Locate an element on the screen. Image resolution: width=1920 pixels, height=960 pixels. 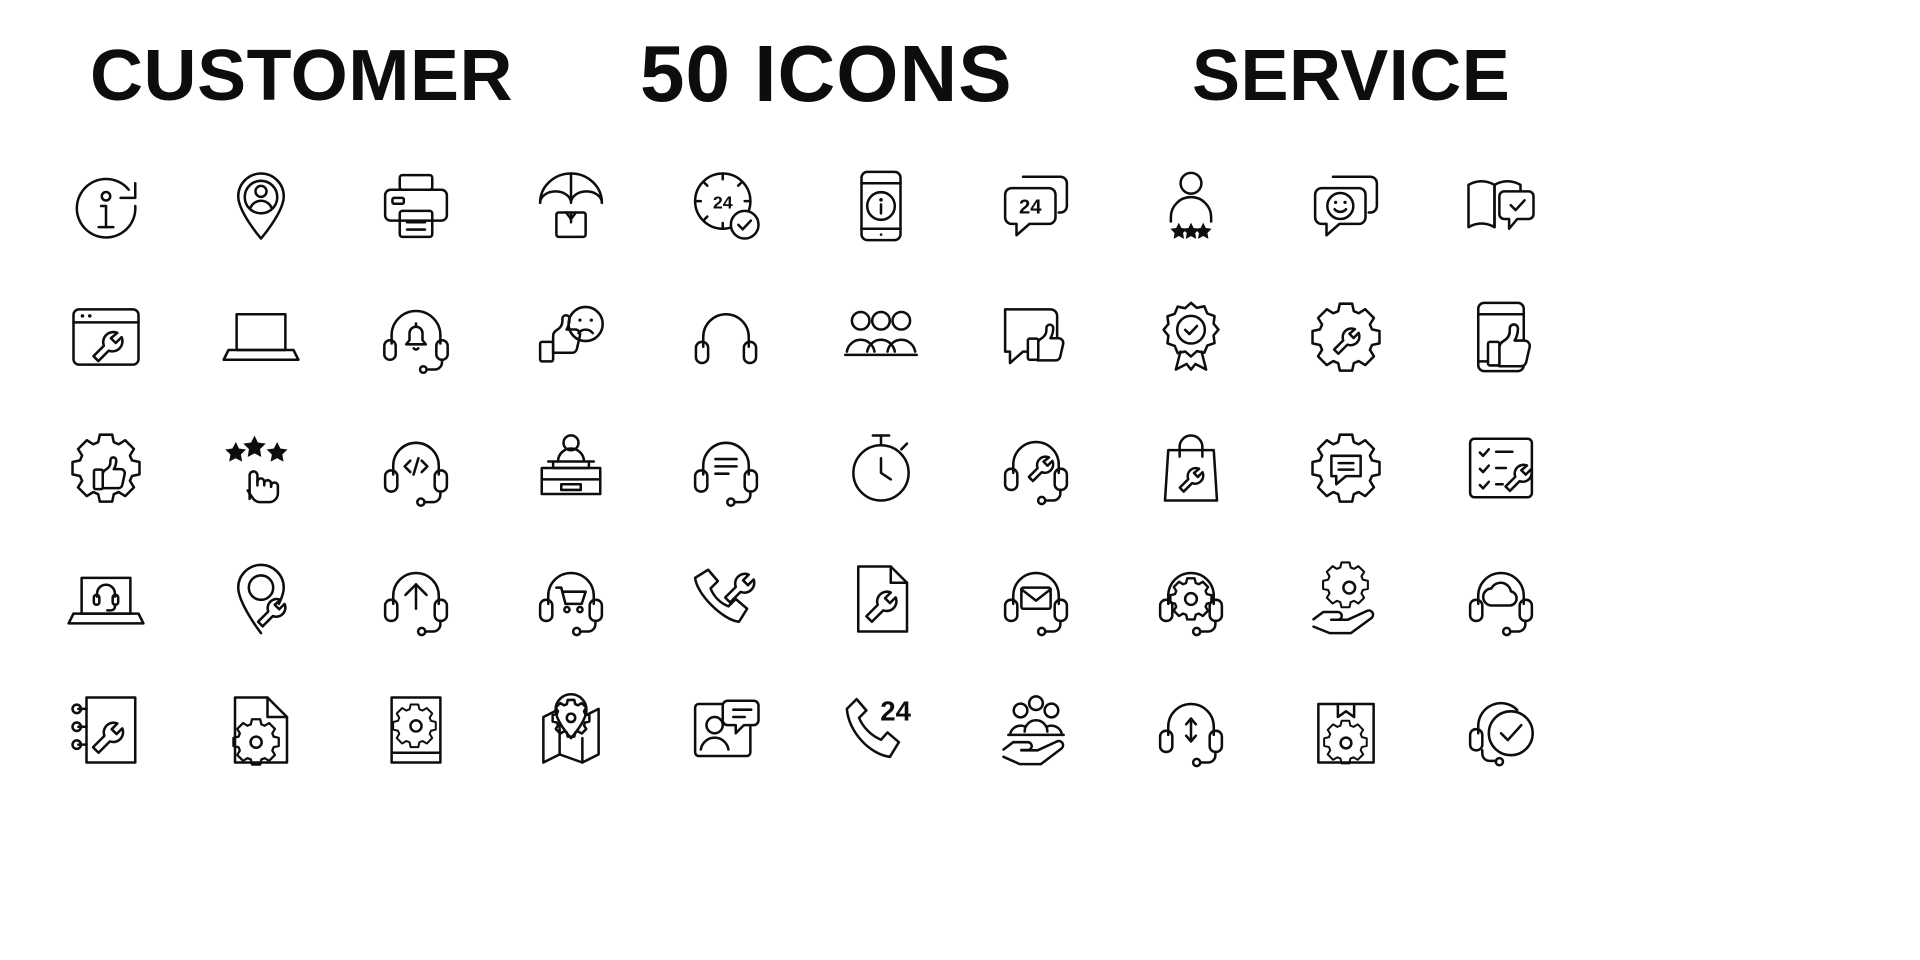
headset-check-icon is located at coordinates (1501, 734).